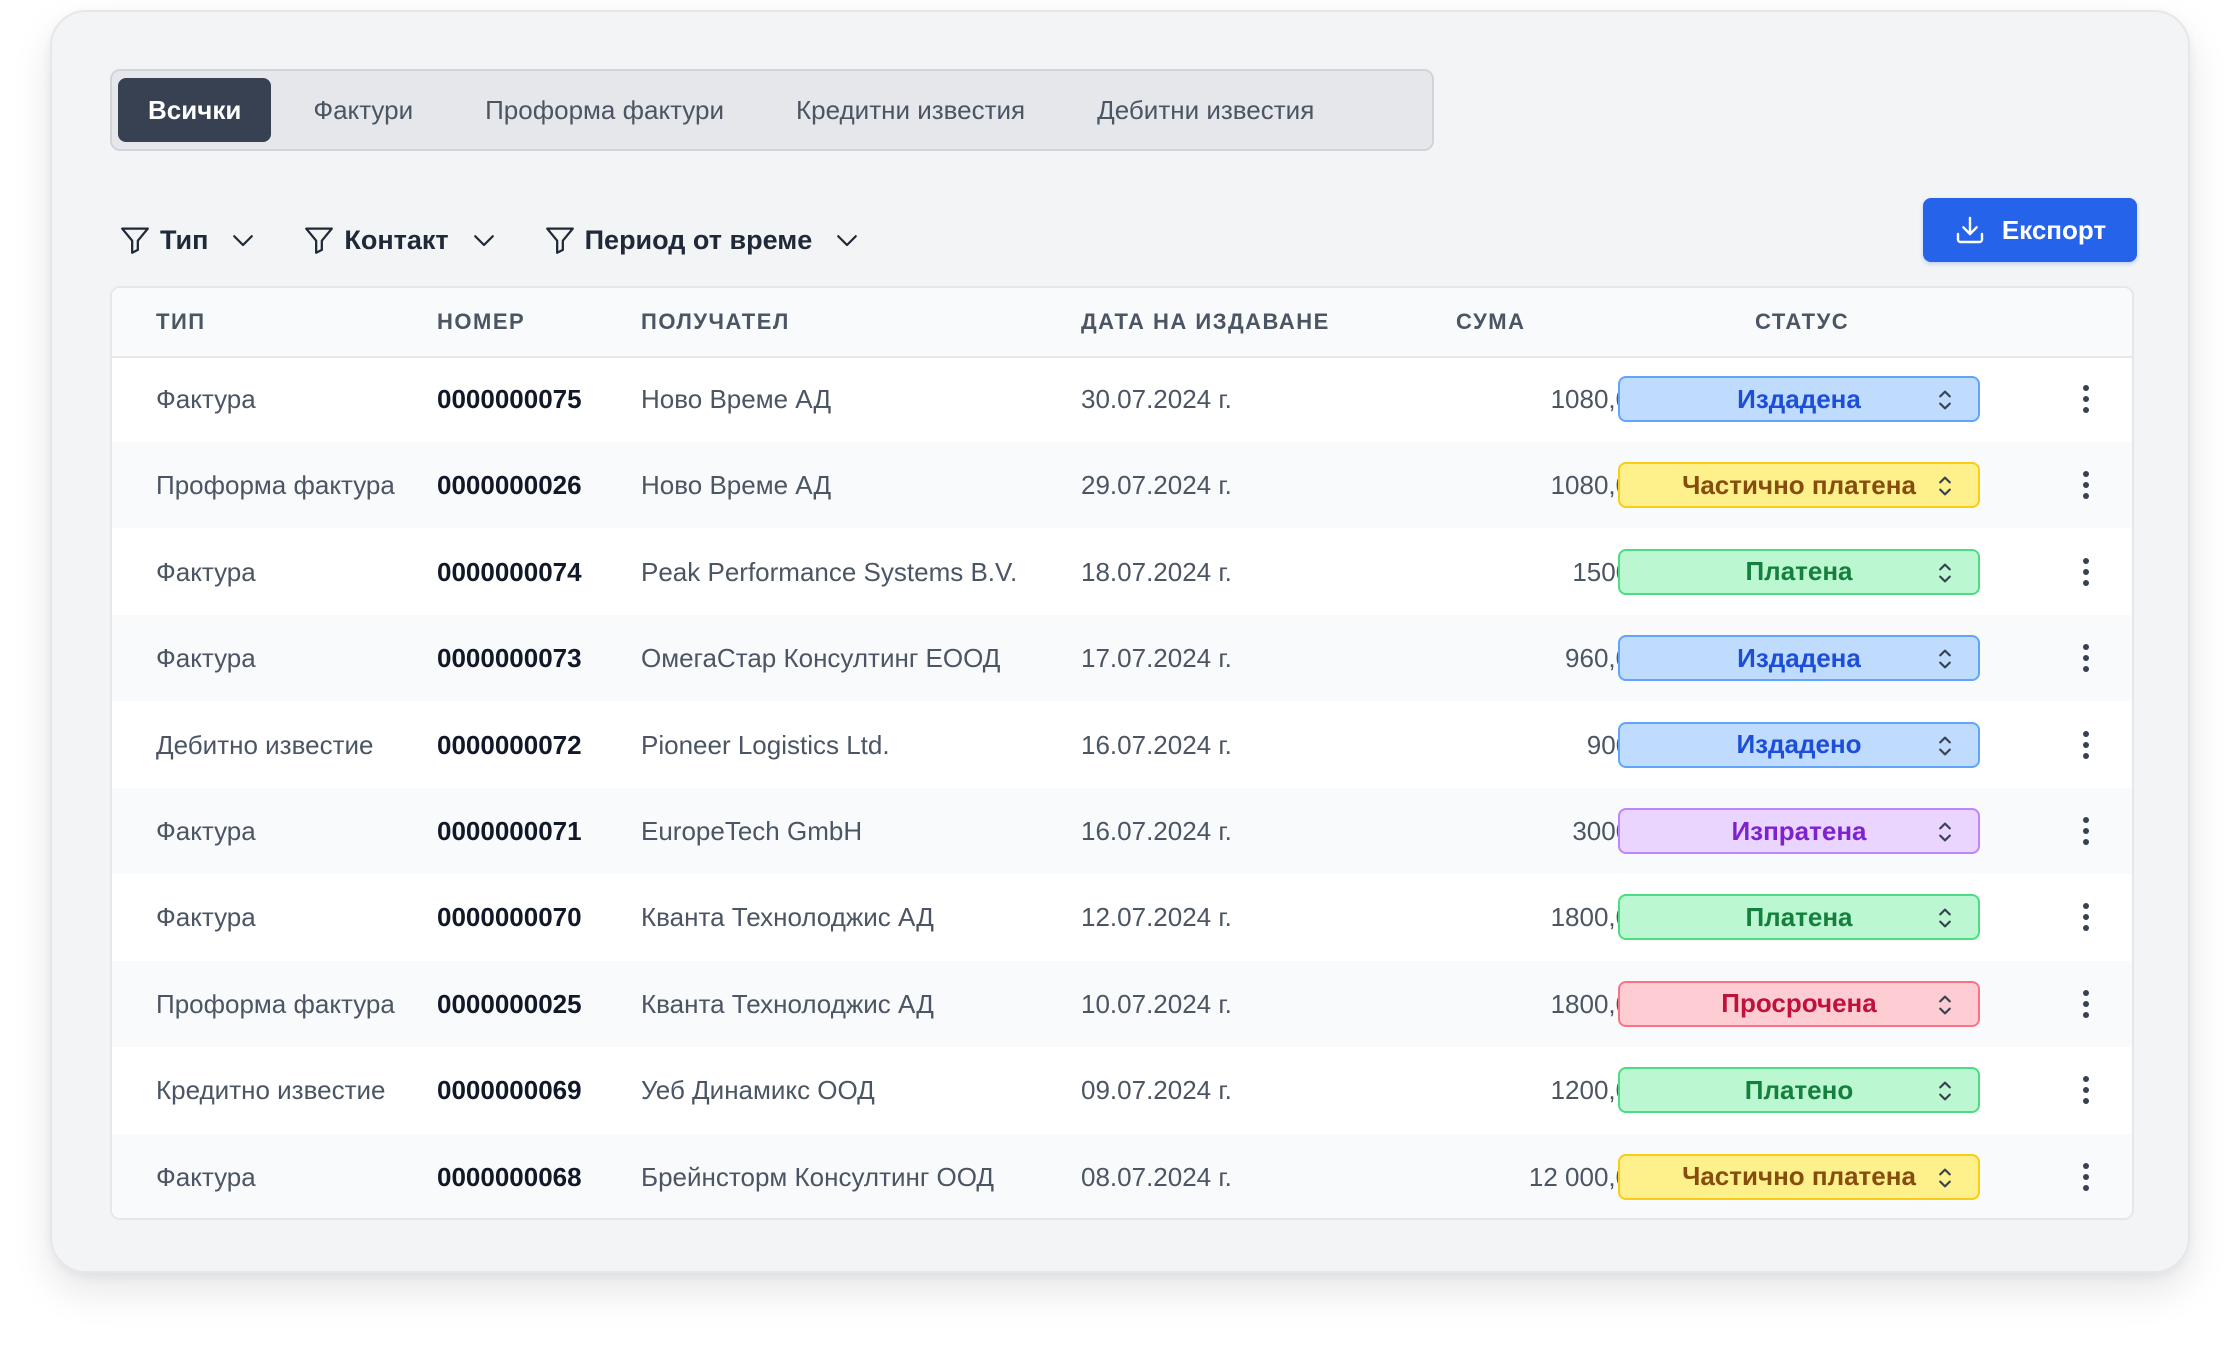  What do you see at coordinates (396, 239) in the screenshot?
I see `filter-contact-label: Контакт` at bounding box center [396, 239].